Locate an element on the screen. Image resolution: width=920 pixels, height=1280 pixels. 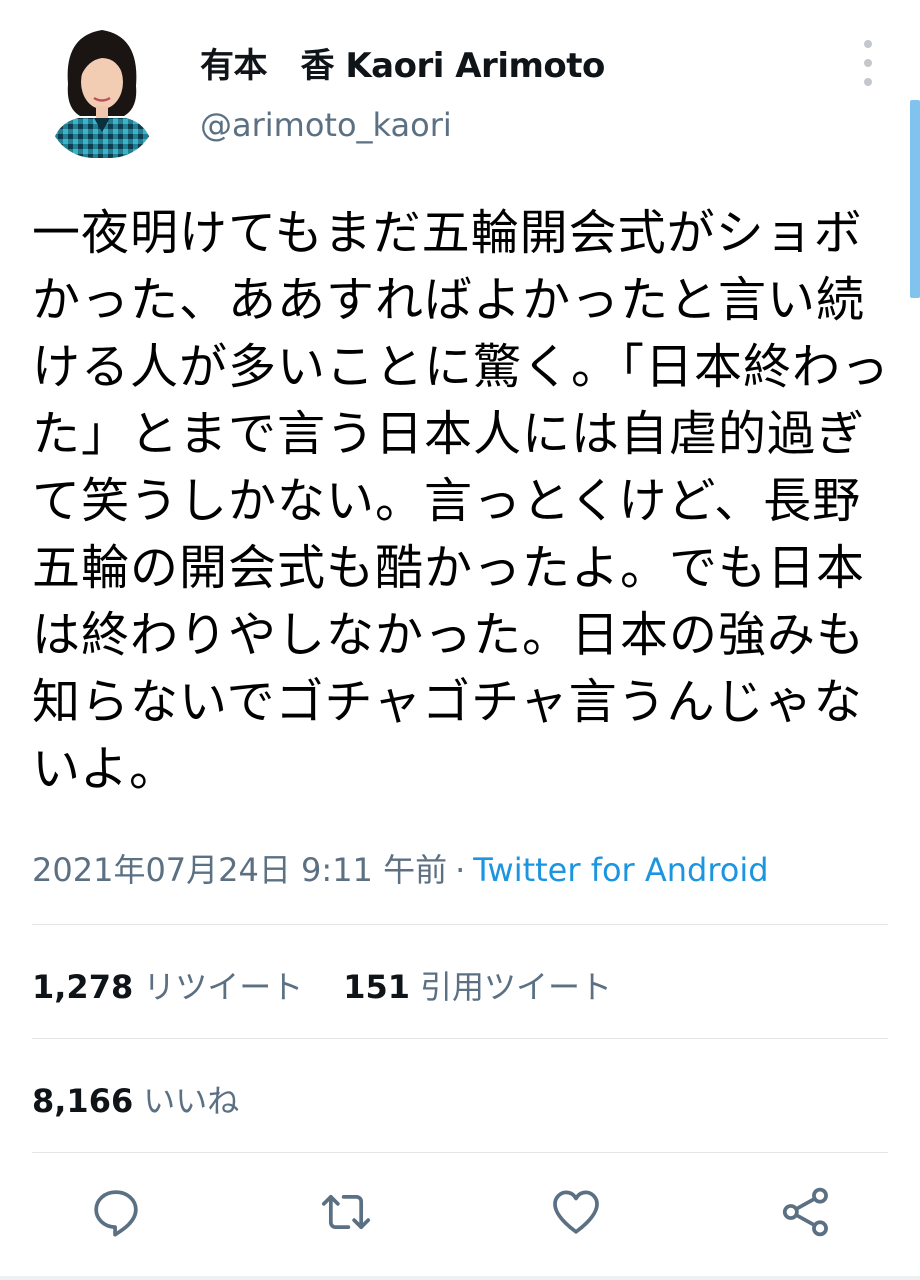
display-name: 有本 香 Kaori Arimoto is located at coordinates (402, 62).